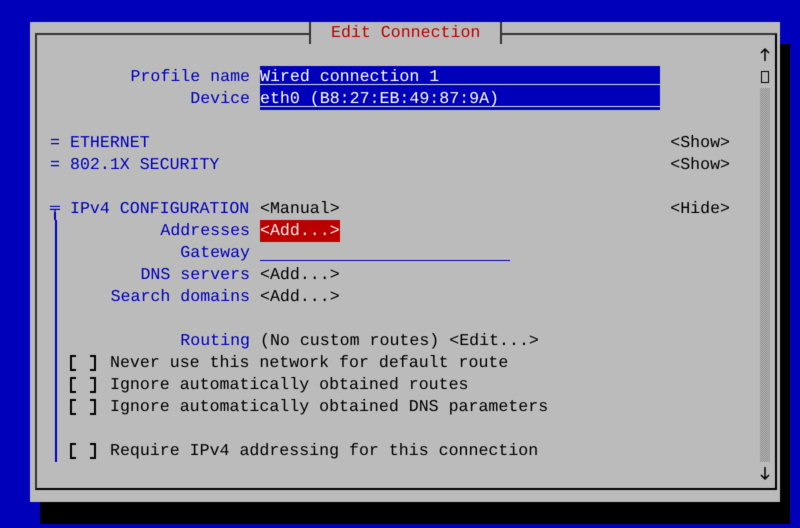 The image size is (800, 528). Describe the element at coordinates (765, 77) in the screenshot. I see `scrollbar-thumb` at that location.